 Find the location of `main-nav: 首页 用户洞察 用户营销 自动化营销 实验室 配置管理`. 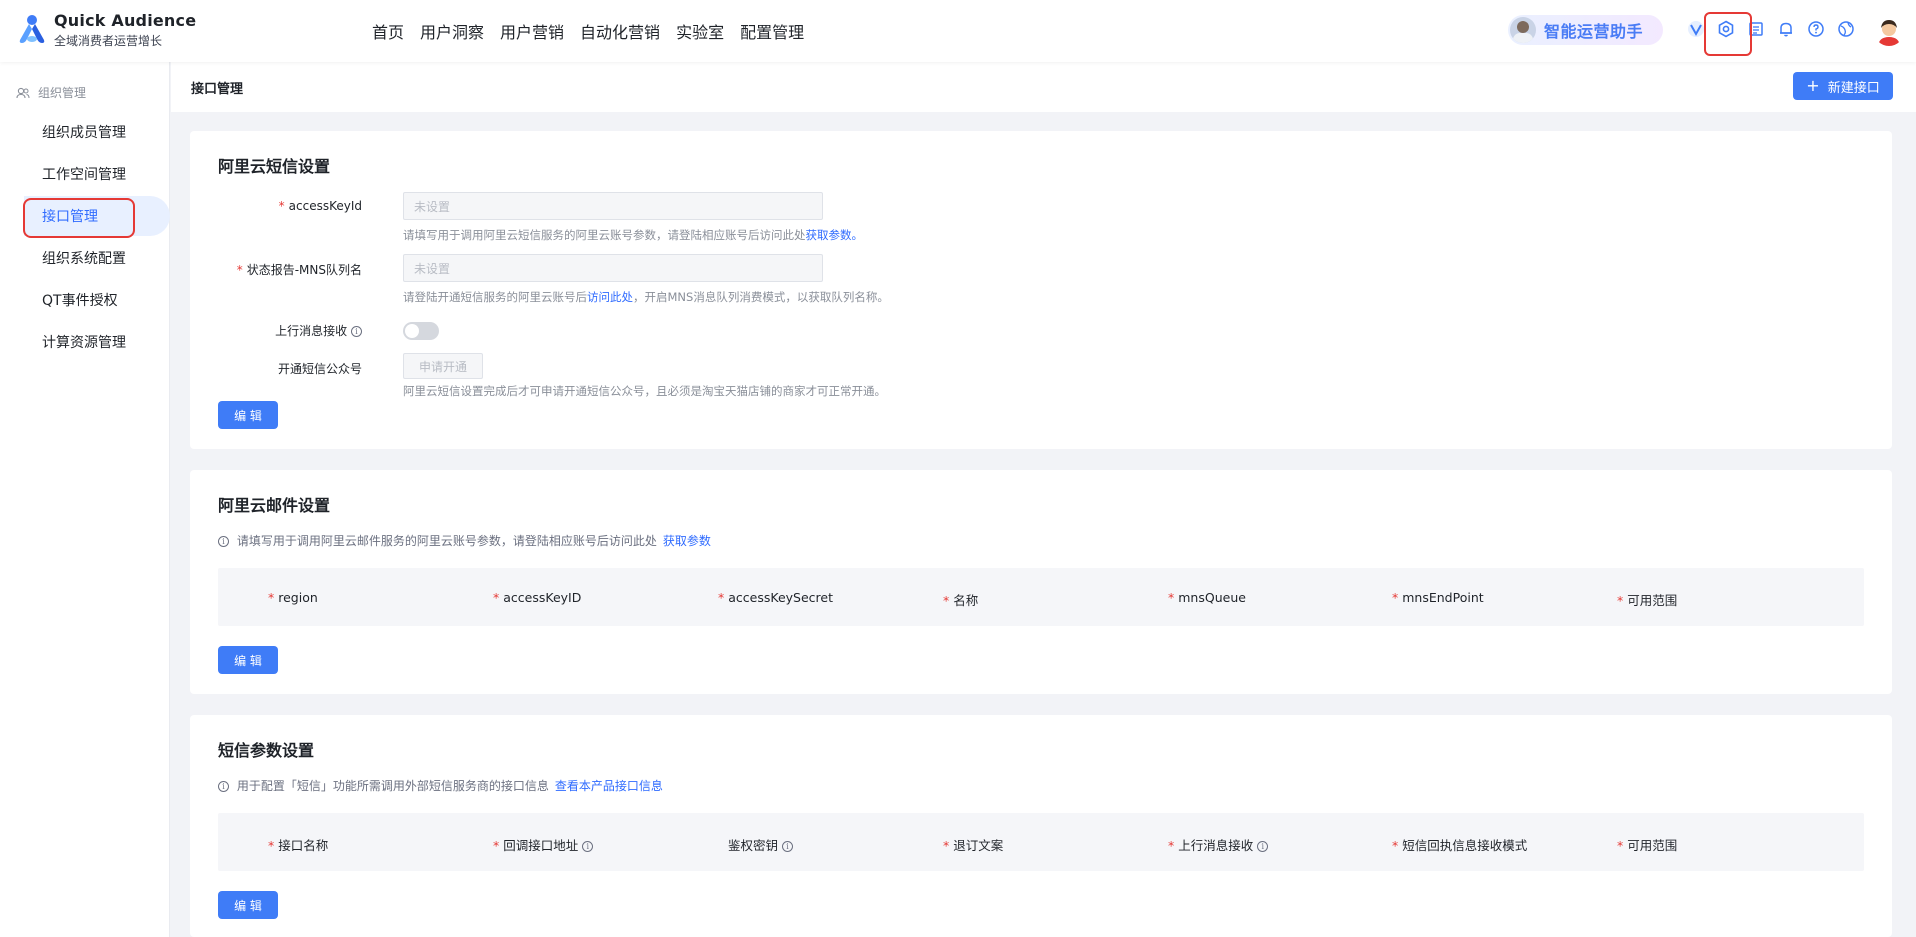

main-nav: 首页 用户洞察 用户营销 自动化营销 实验室 配置管理 is located at coordinates (596, 31).